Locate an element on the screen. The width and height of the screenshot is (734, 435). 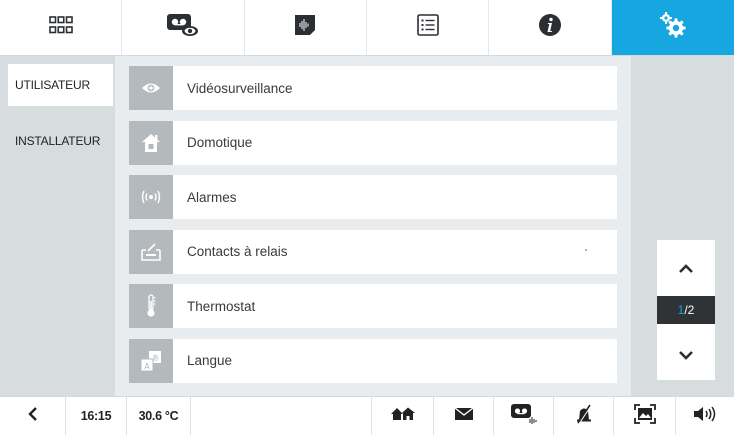
total-pages: 2 is located at coordinates (691, 310).